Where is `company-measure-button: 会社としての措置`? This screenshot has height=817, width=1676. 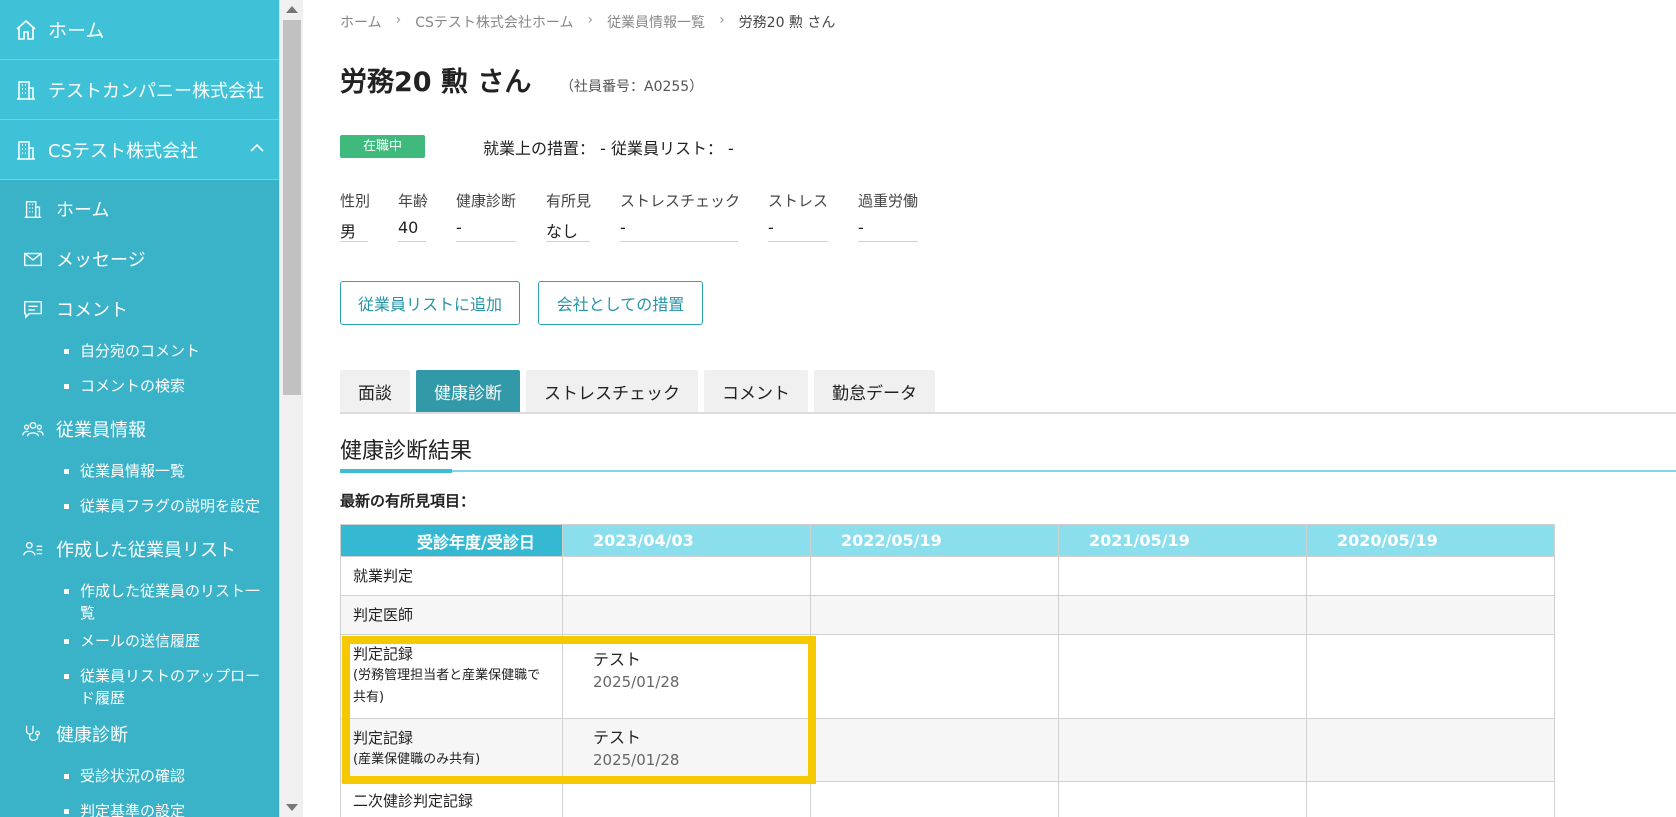
company-measure-button: 会社としての措置 is located at coordinates (620, 303).